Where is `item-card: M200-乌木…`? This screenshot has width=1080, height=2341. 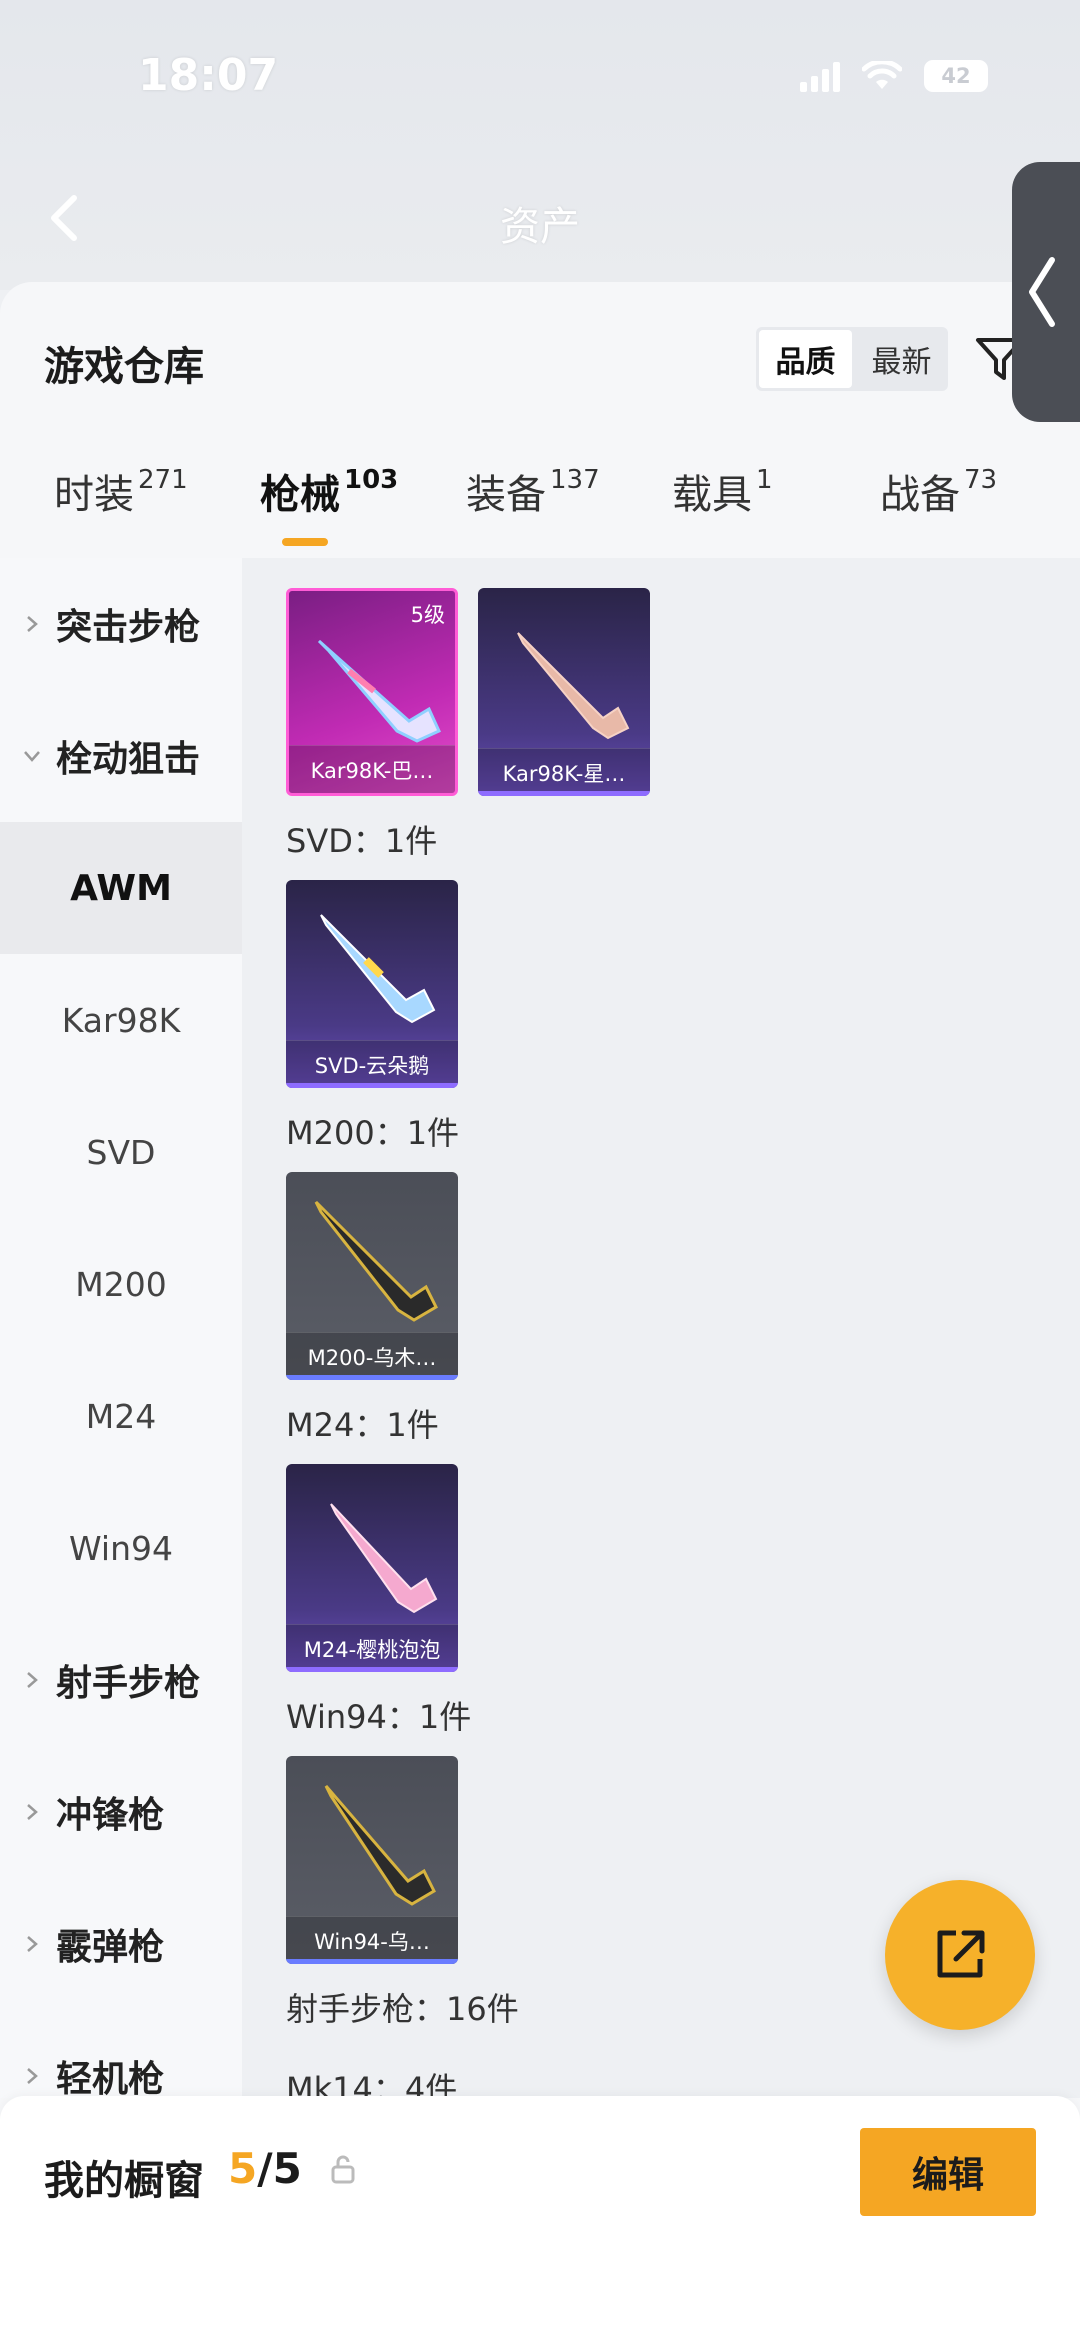 item-card: M200-乌木… is located at coordinates (372, 1276).